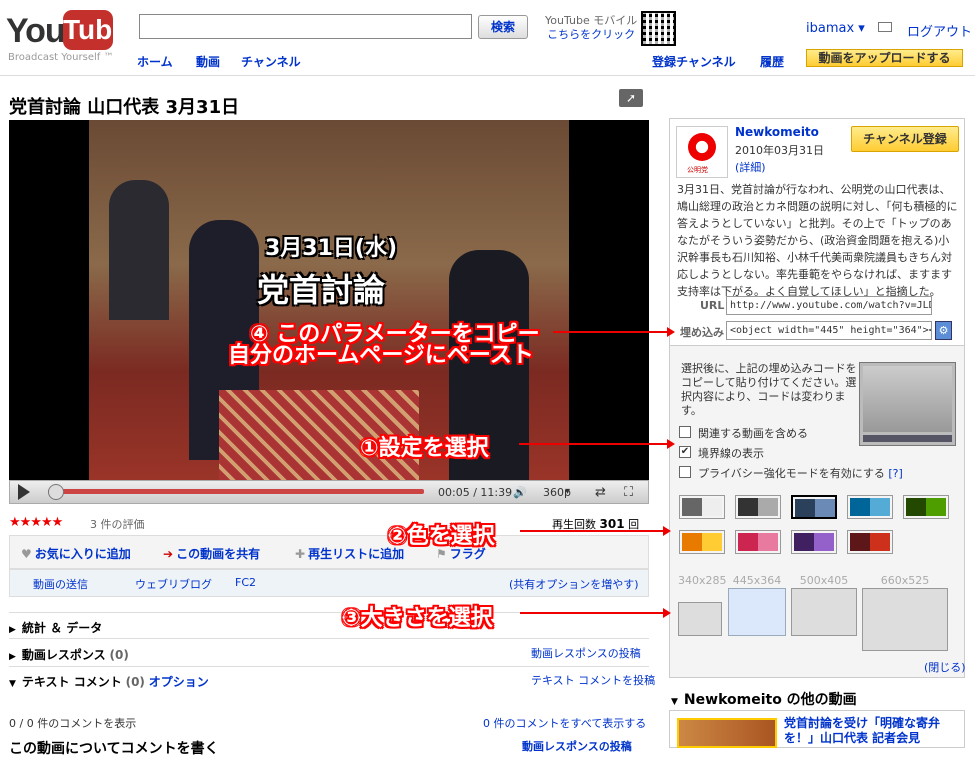 The image size is (975, 758). Describe the element at coordinates (939, 30) in the screenshot. I see `logout-link: ログアウト` at that location.